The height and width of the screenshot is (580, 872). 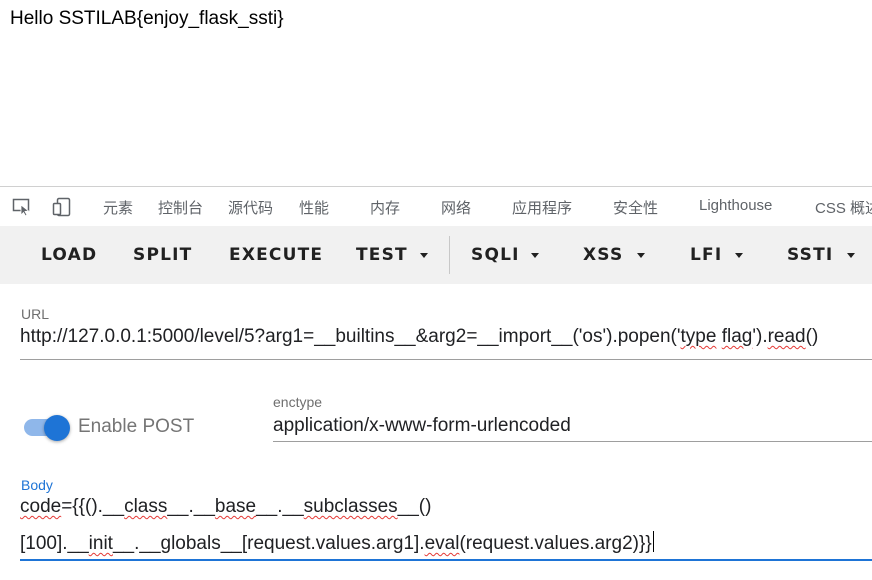 I want to click on body-text-segment: [100].__, so click(x=54, y=543).